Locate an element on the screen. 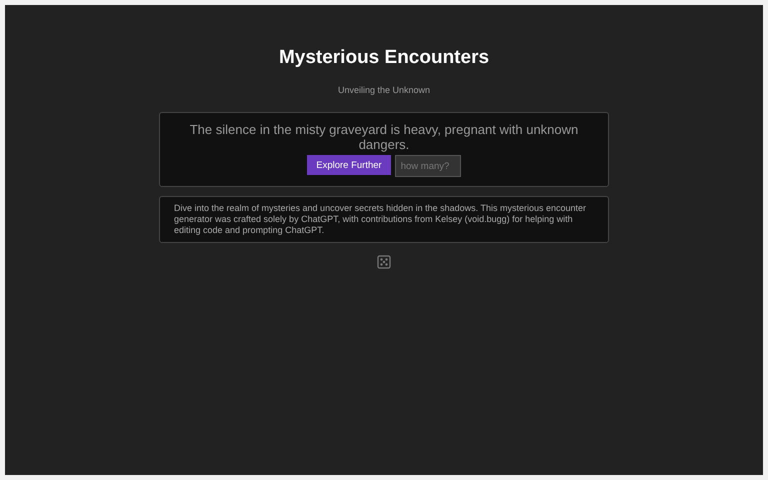 The height and width of the screenshot is (480, 768). about-text: Dive into the realm of mysteries and uncover secrets hidden in the shadows. This mysterious encounter generator was crafted solely by ChatGPT, with contributions from Kelsey (void.bugg) for helping with editing code and prompting ChatGPT. is located at coordinates (381, 219).